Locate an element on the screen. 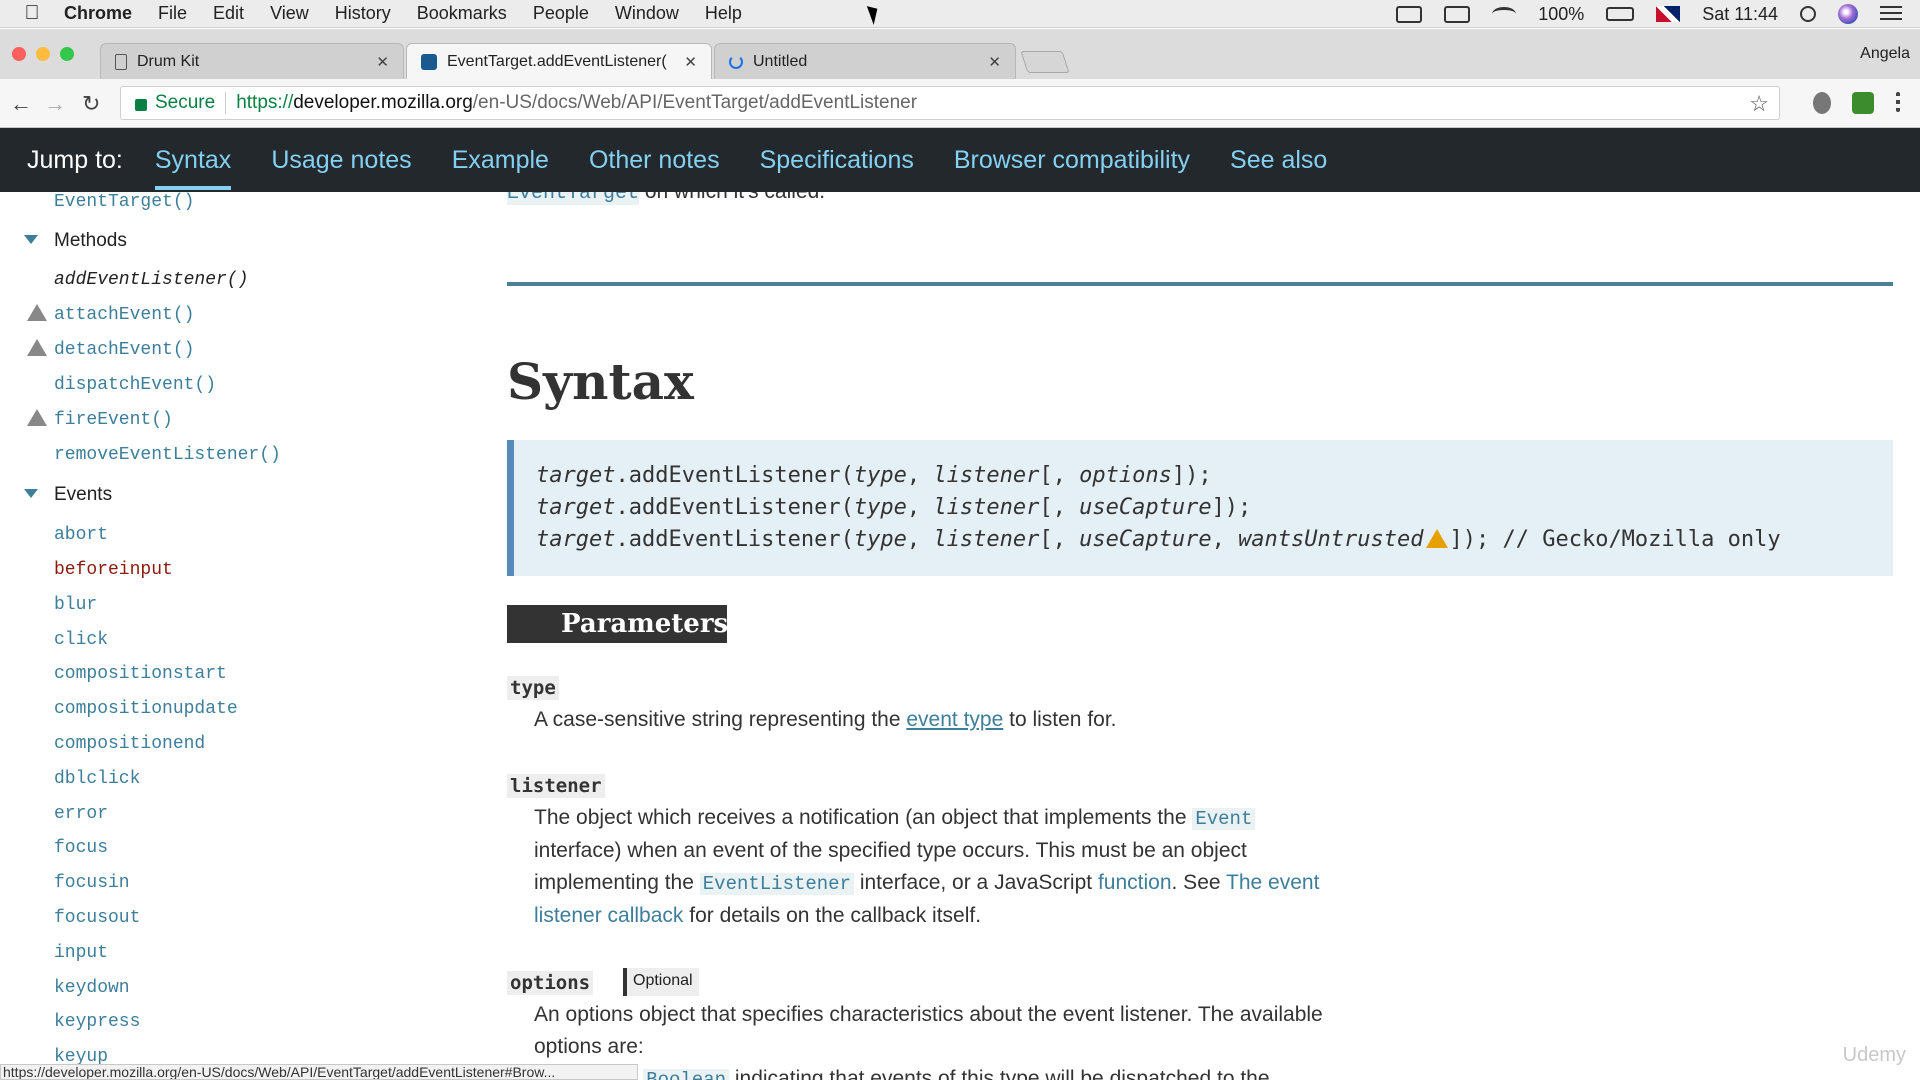 This screenshot has width=1920, height=1080. spotlight-search-icon is located at coordinates (1808, 14).